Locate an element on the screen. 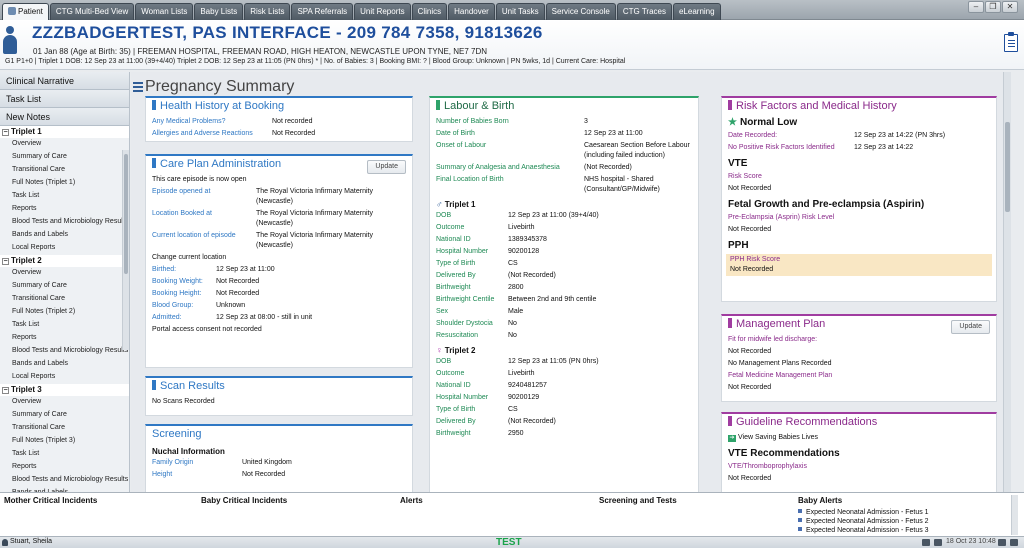  tab-spa-referrals: SPA Referrals is located at coordinates (322, 11).